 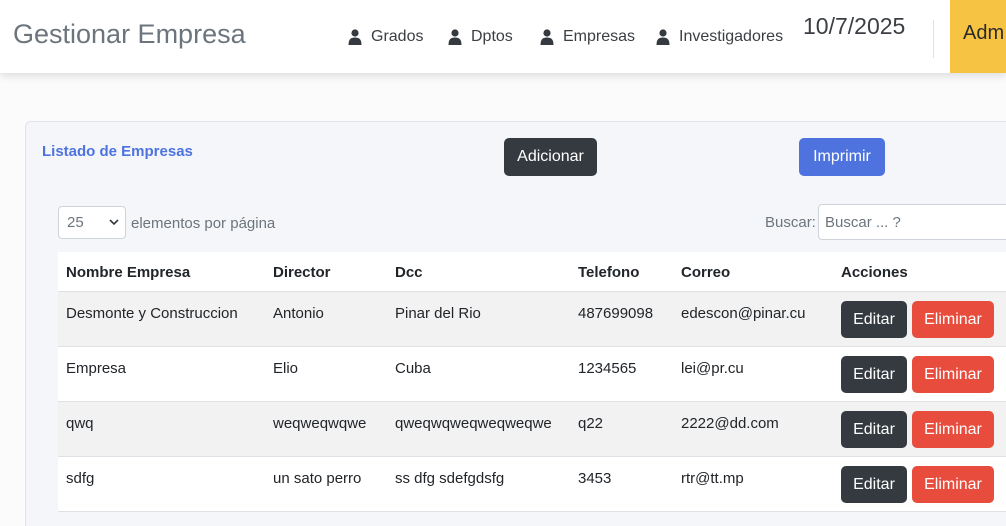 I want to click on nav-item-dptos: Dptos, so click(x=480, y=37).